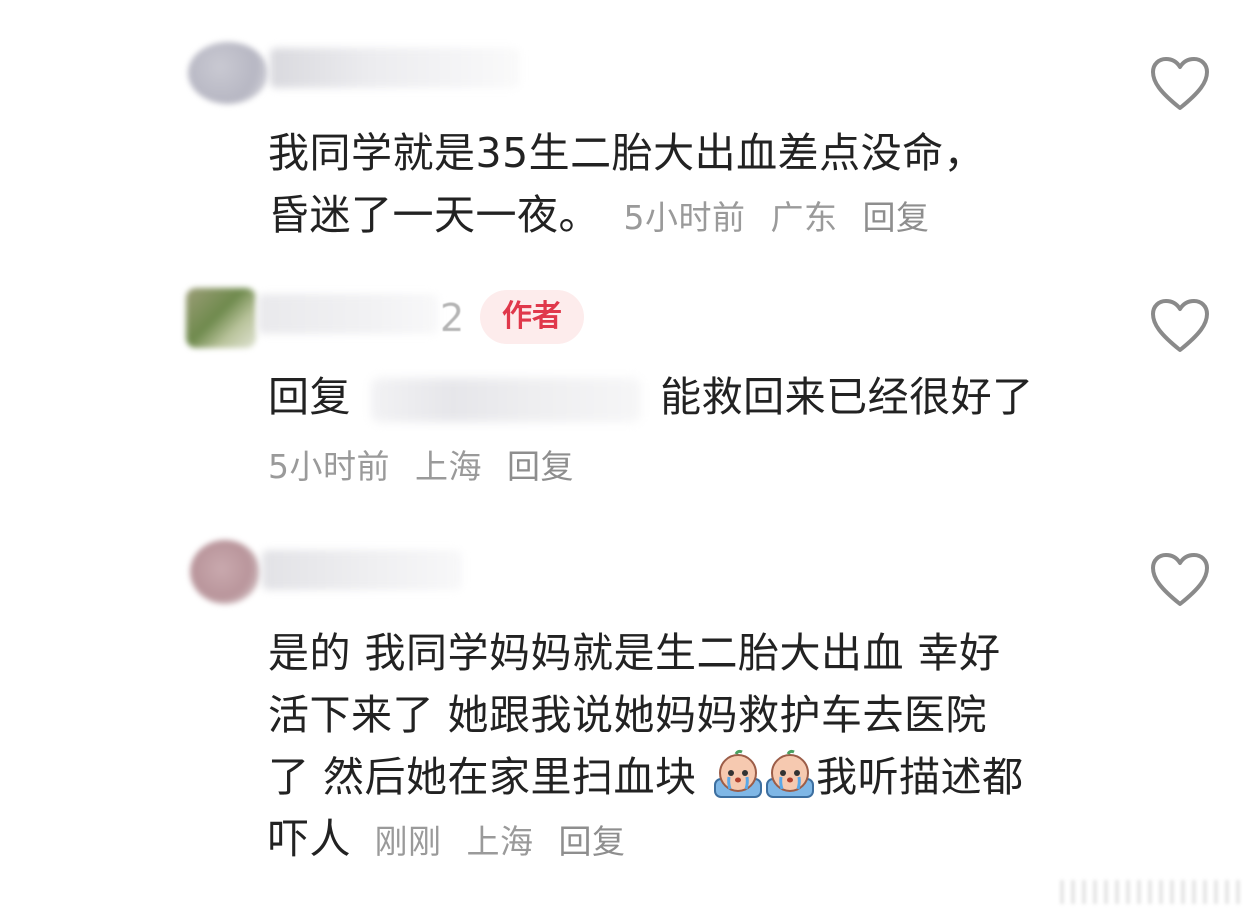 This screenshot has height=921, width=1260. Describe the element at coordinates (309, 397) in the screenshot. I see `reply-prefix: 回复` at that location.